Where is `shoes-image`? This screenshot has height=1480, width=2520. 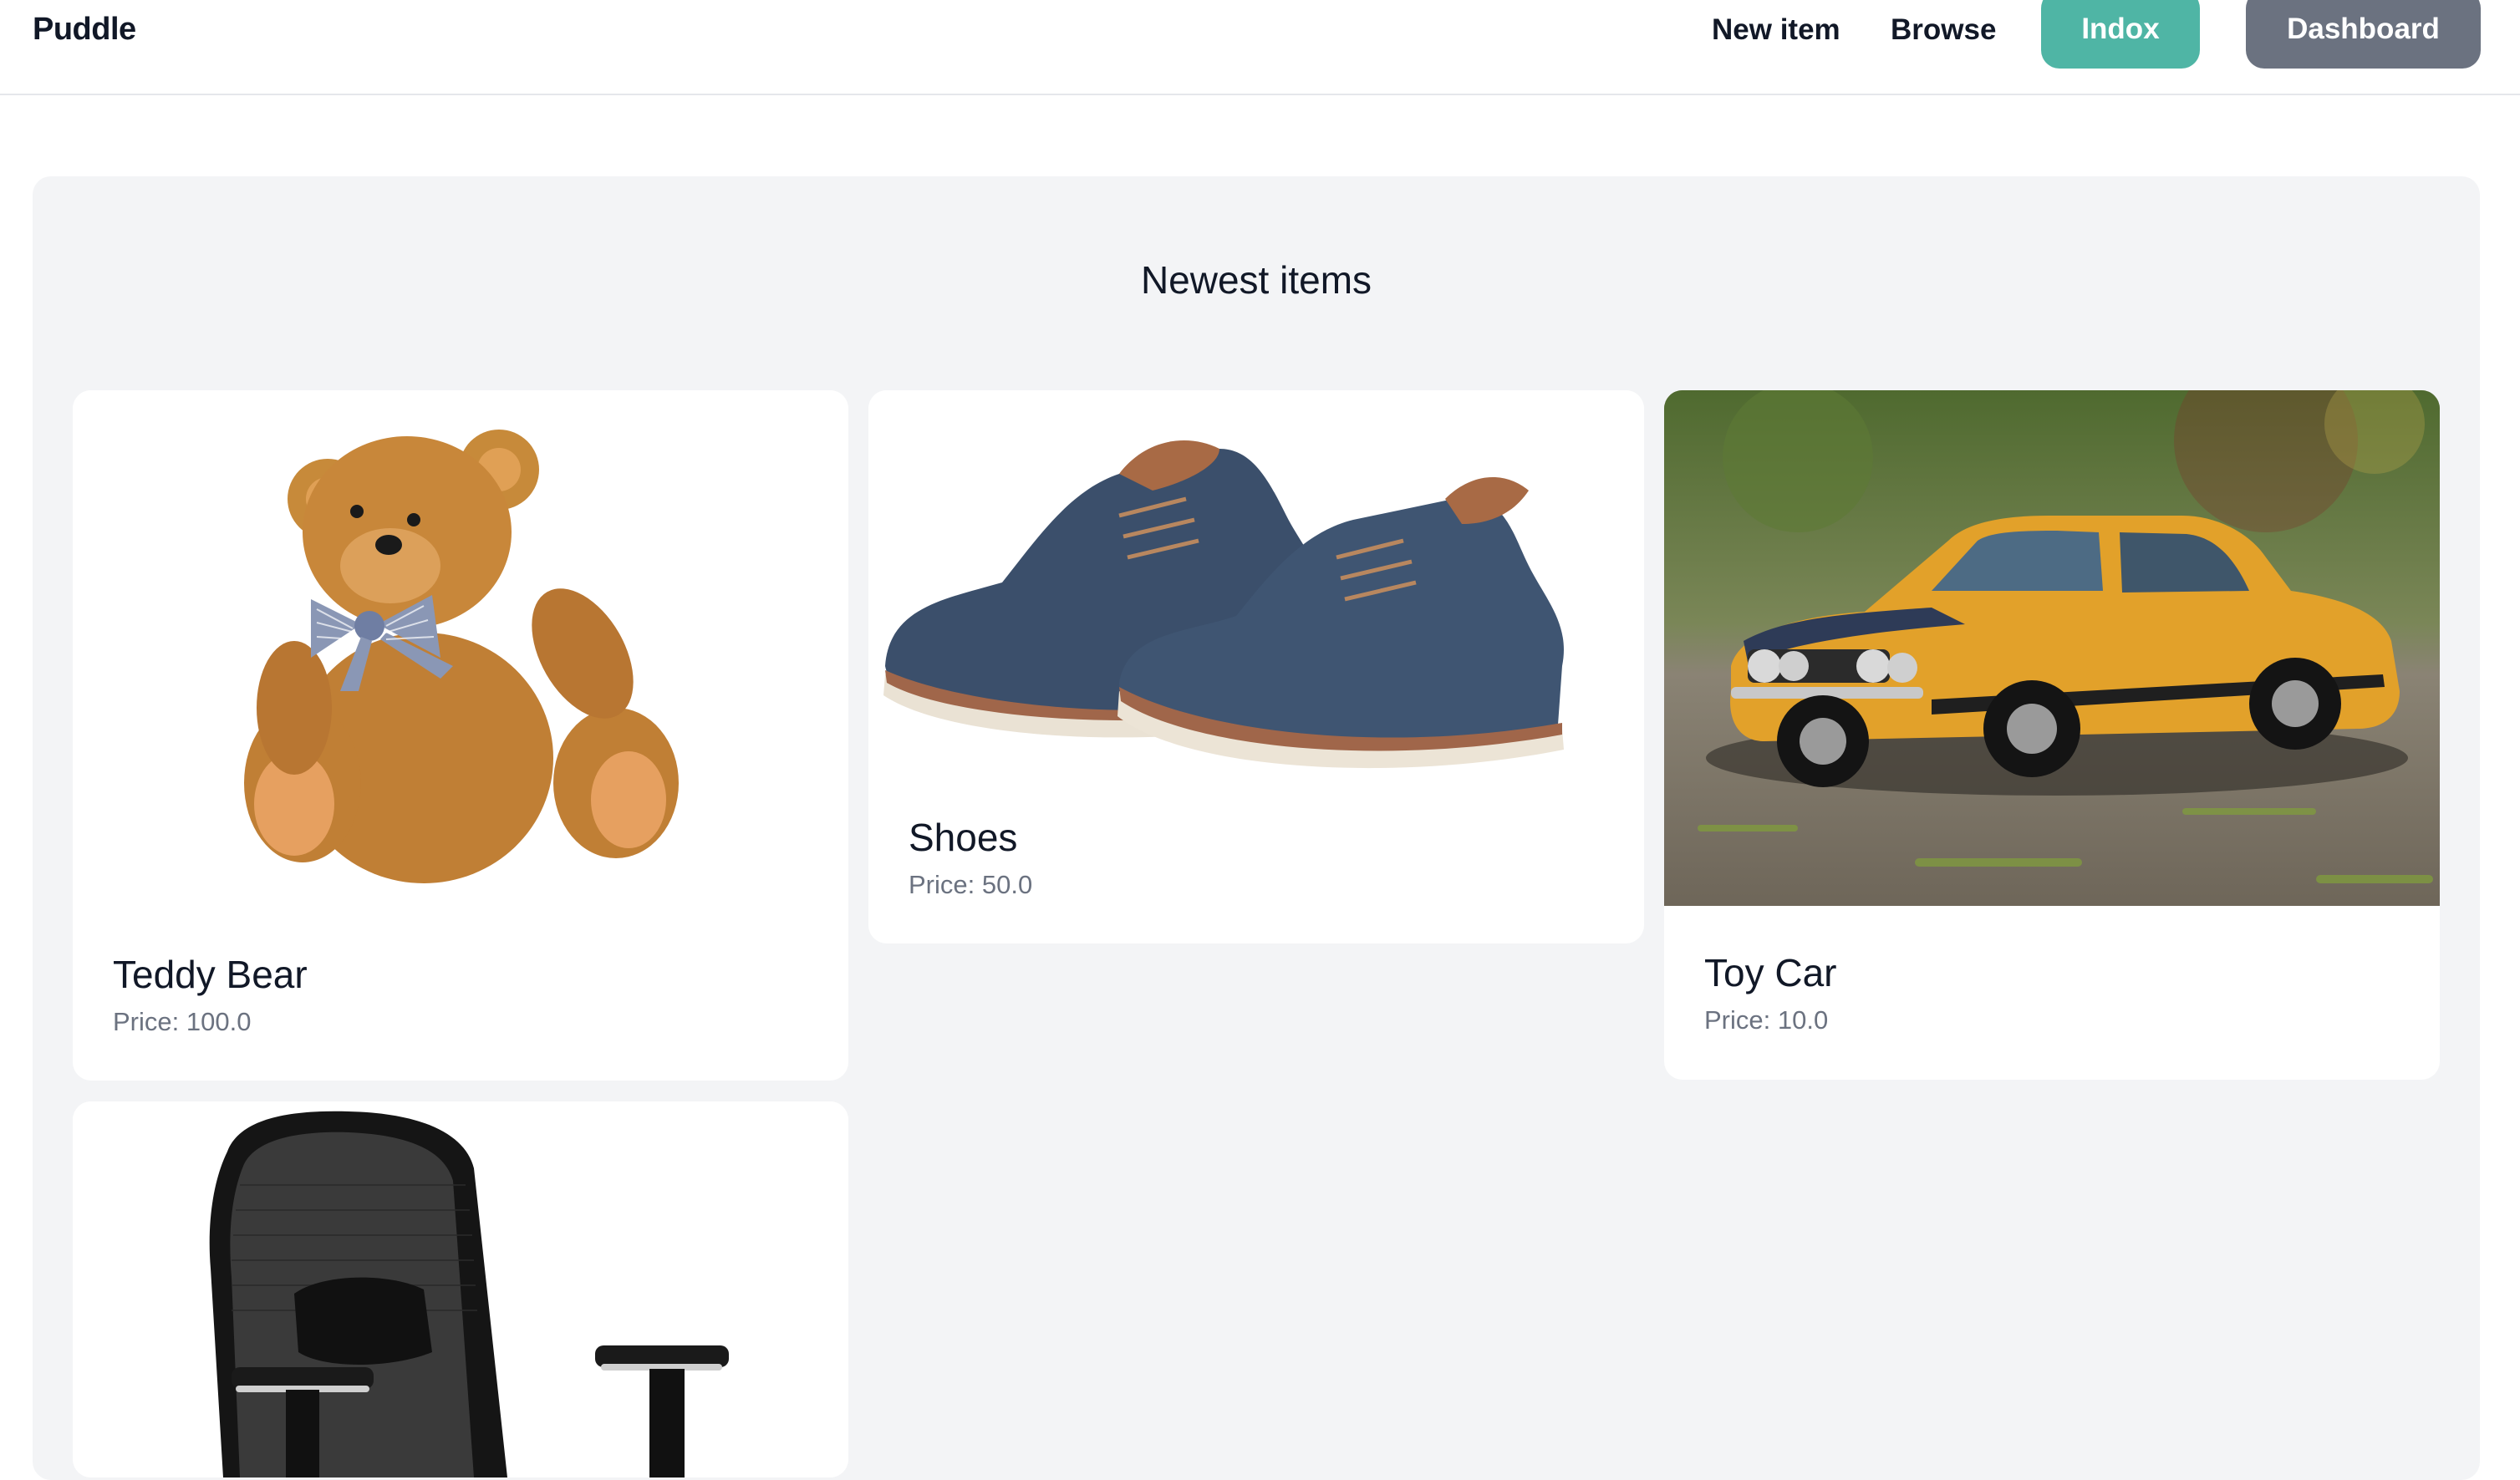 shoes-image is located at coordinates (1256, 580).